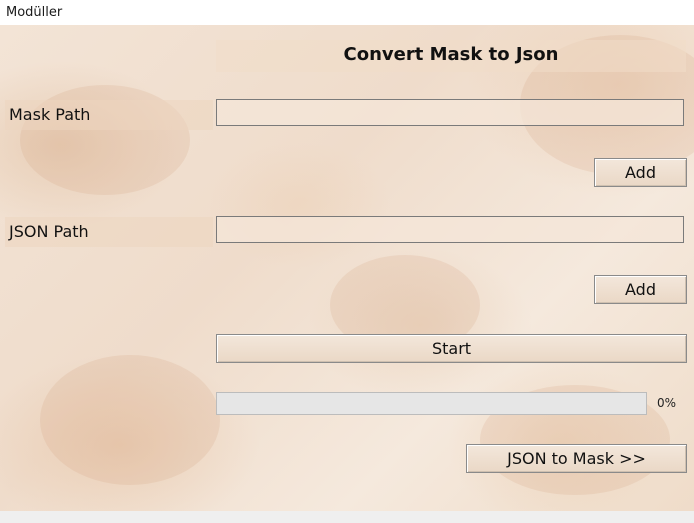  I want to click on json-path-input, so click(450, 229).